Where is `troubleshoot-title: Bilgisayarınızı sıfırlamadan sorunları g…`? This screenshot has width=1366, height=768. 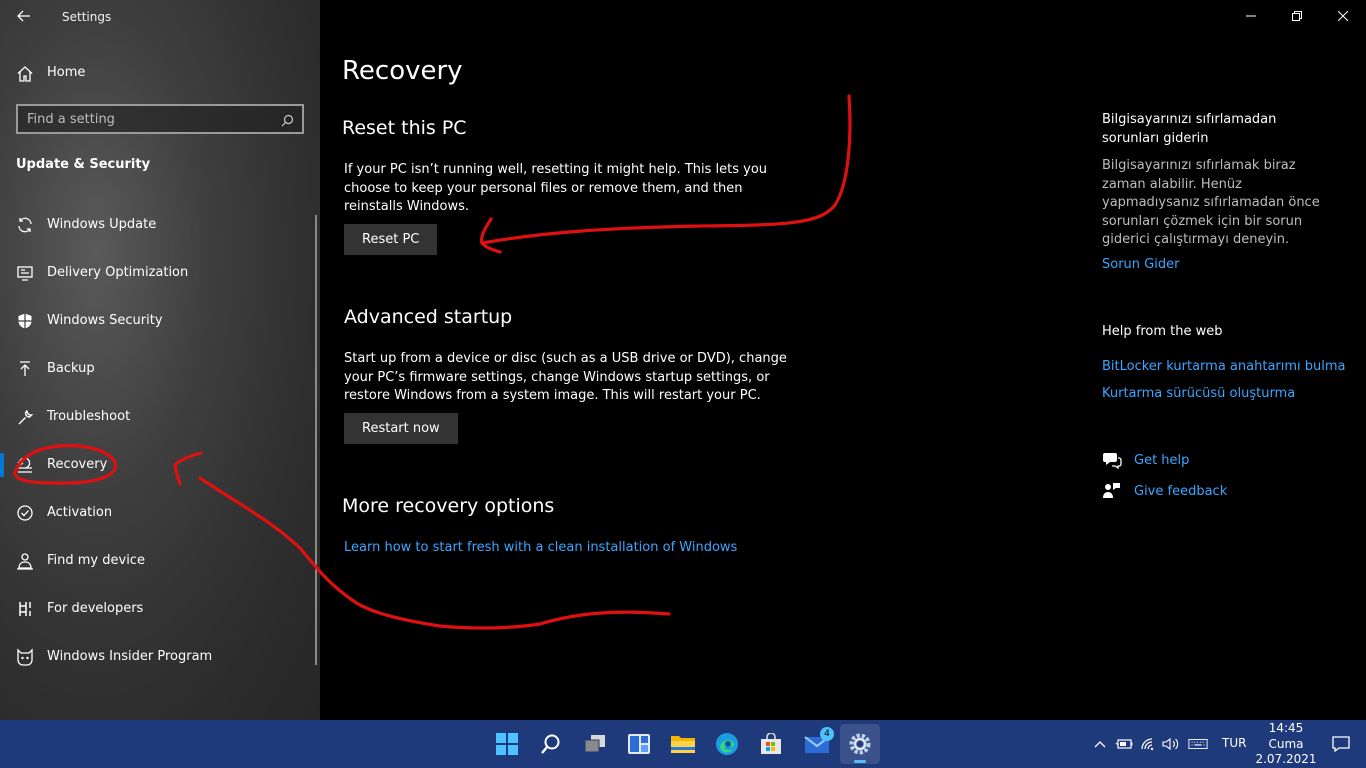 troubleshoot-title: Bilgisayarınızı sıfırlamadan sorunları g… is located at coordinates (1189, 129).